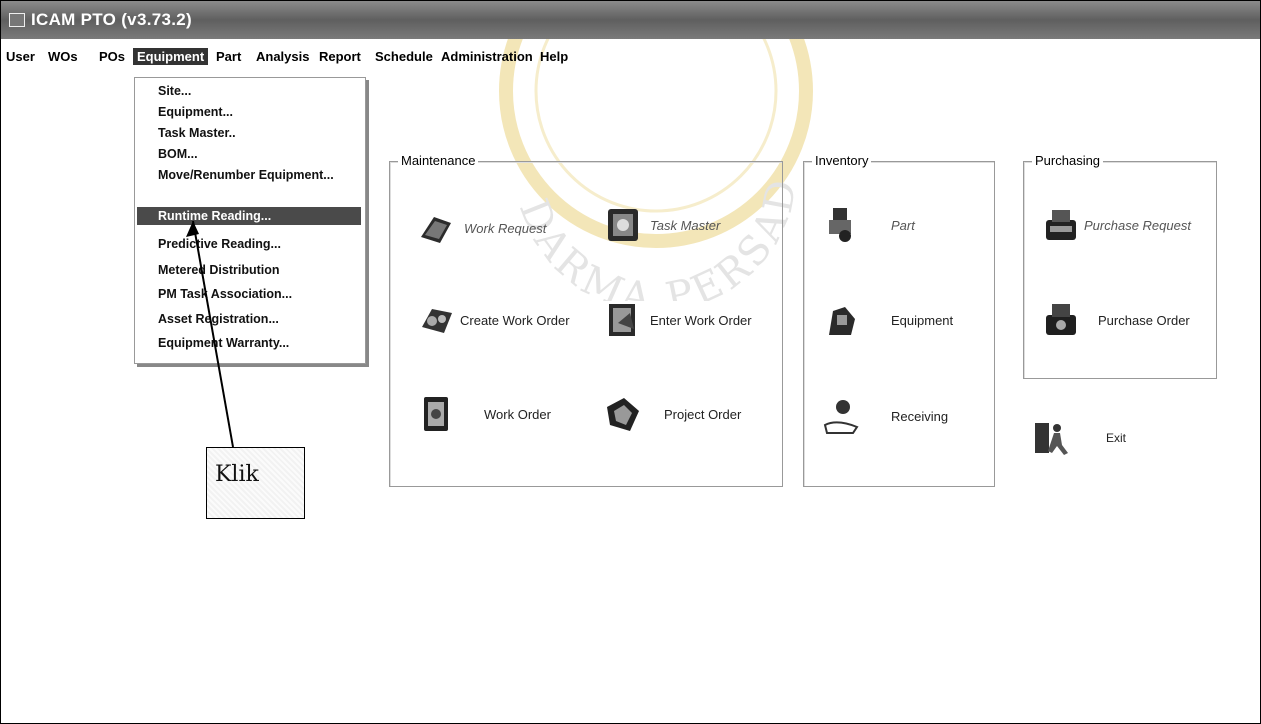 The height and width of the screenshot is (724, 1261). I want to click on menu-help: Help, so click(554, 56).